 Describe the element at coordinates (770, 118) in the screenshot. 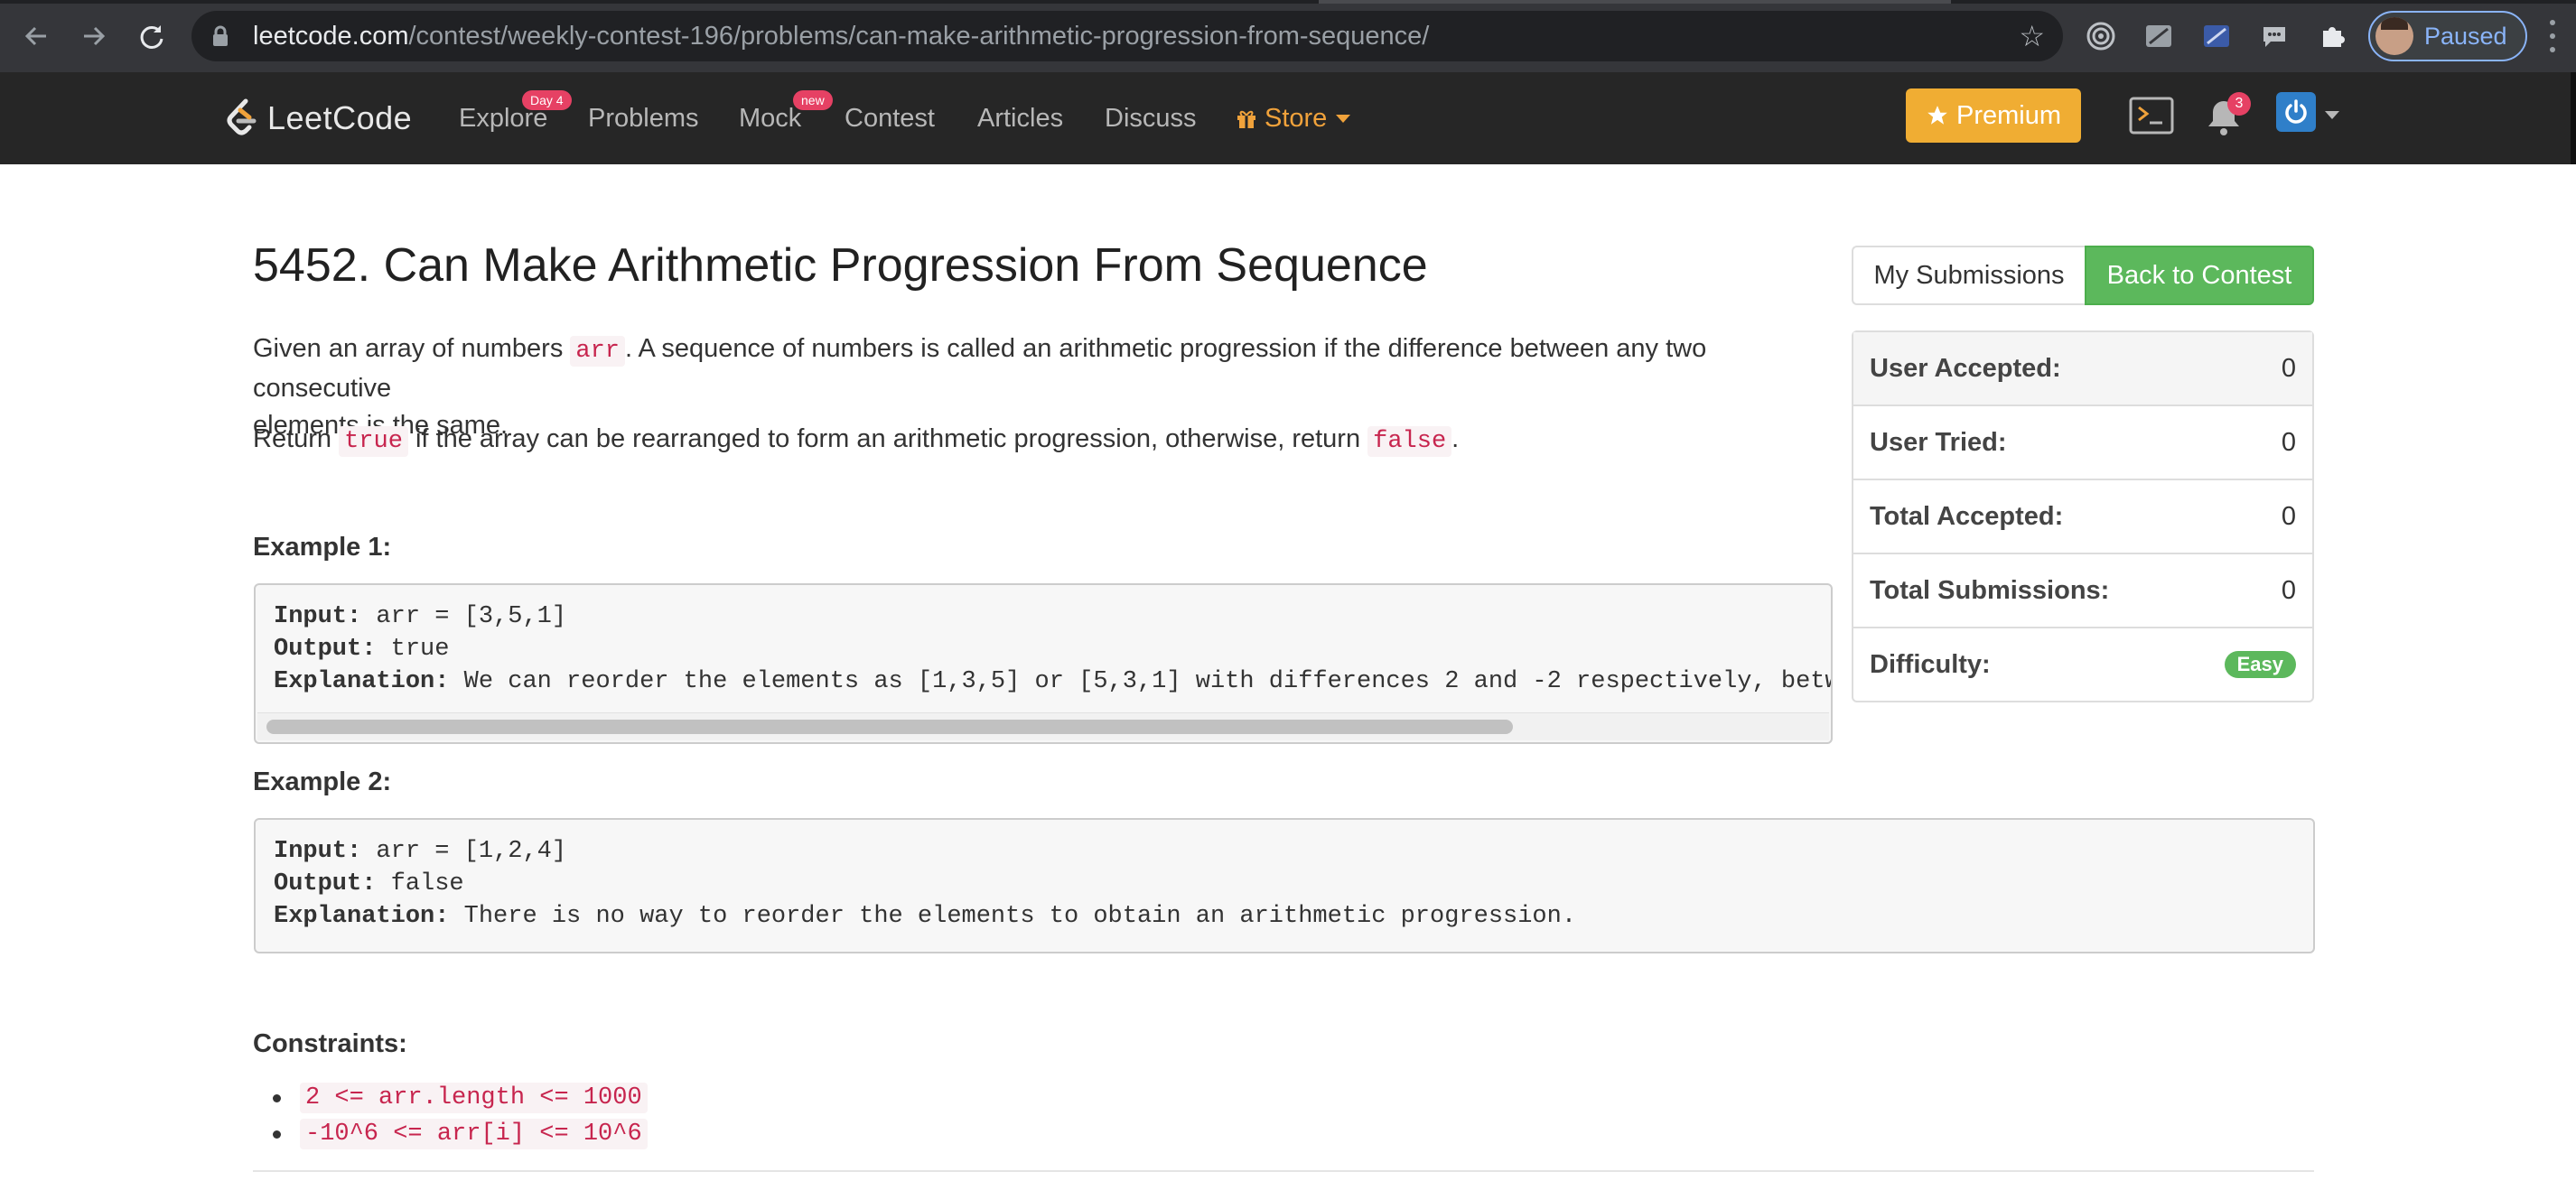

I see `nav-mock: Mock` at that location.